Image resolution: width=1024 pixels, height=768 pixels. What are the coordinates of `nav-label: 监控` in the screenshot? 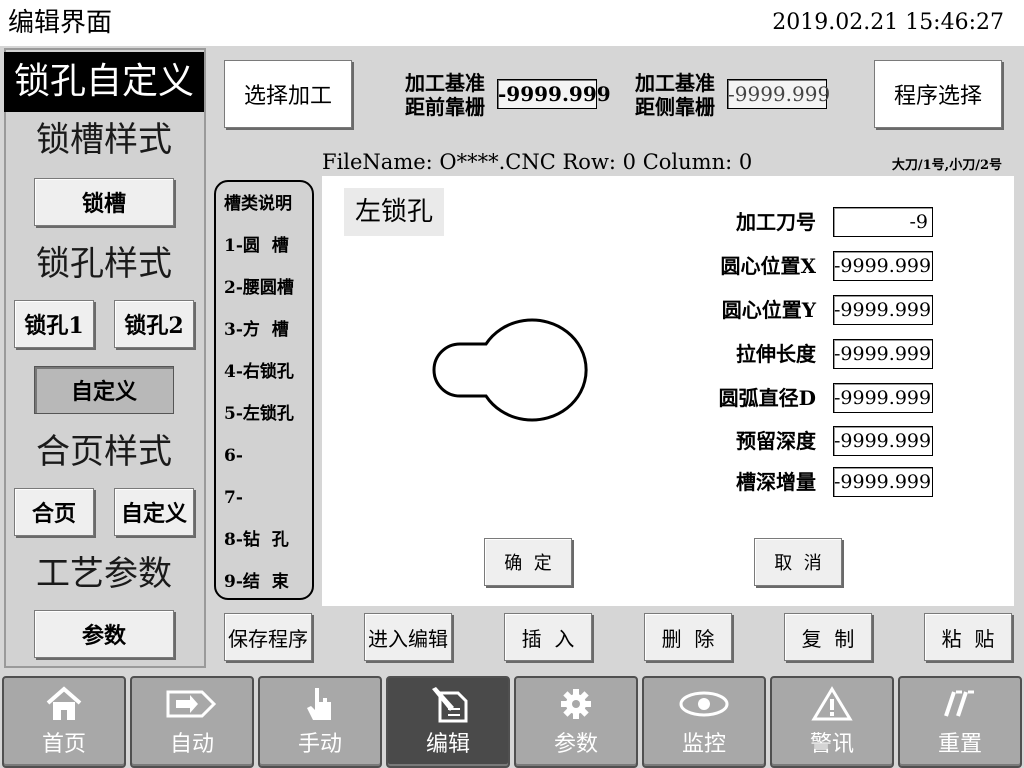 It's located at (703, 744).